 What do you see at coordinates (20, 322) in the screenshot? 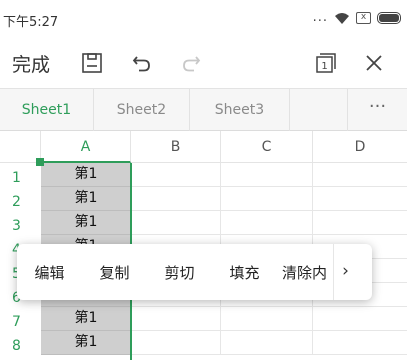
I see `row-number: 7` at bounding box center [20, 322].